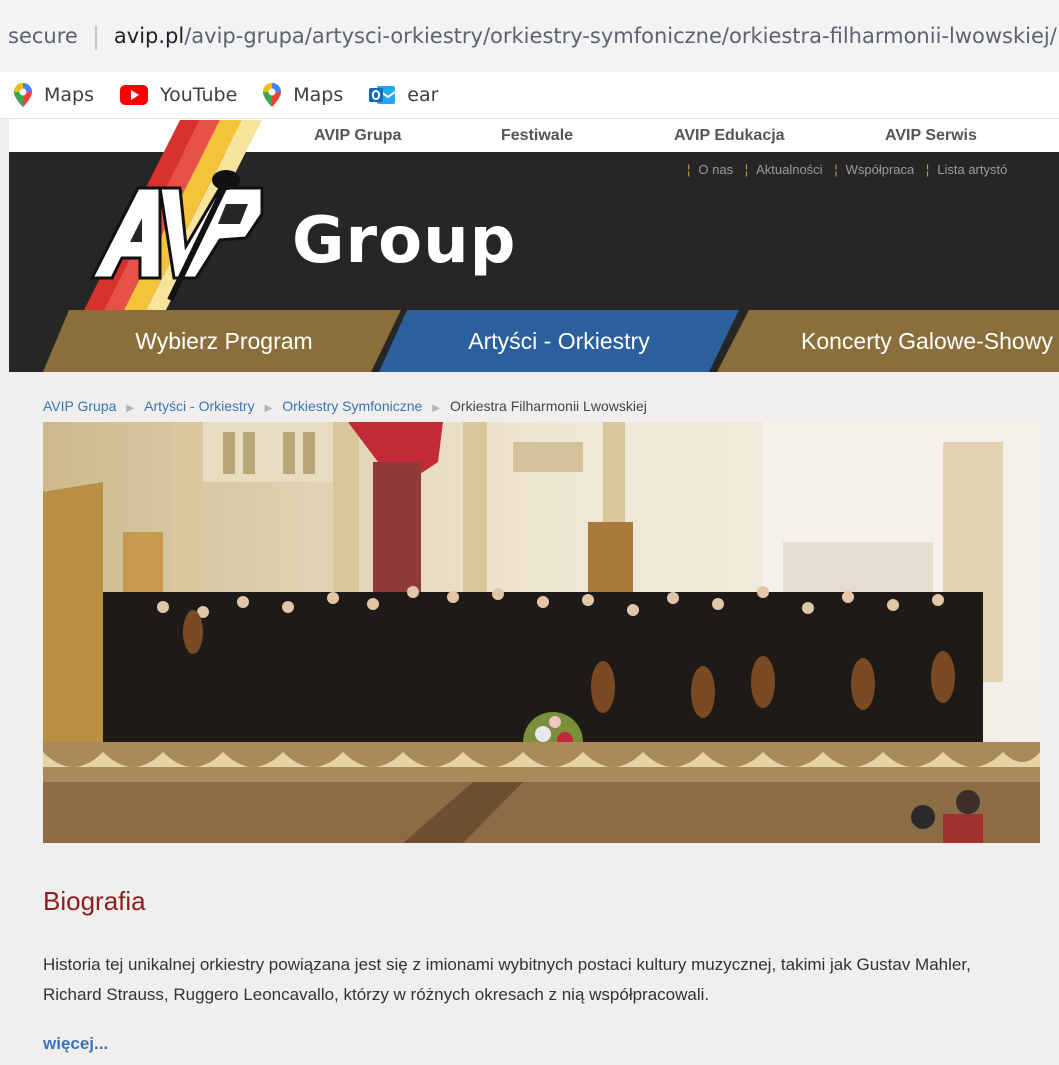 The width and height of the screenshot is (1059, 1065). What do you see at coordinates (715, 169) in the screenshot?
I see `subnav-link-o-nas: O nas` at bounding box center [715, 169].